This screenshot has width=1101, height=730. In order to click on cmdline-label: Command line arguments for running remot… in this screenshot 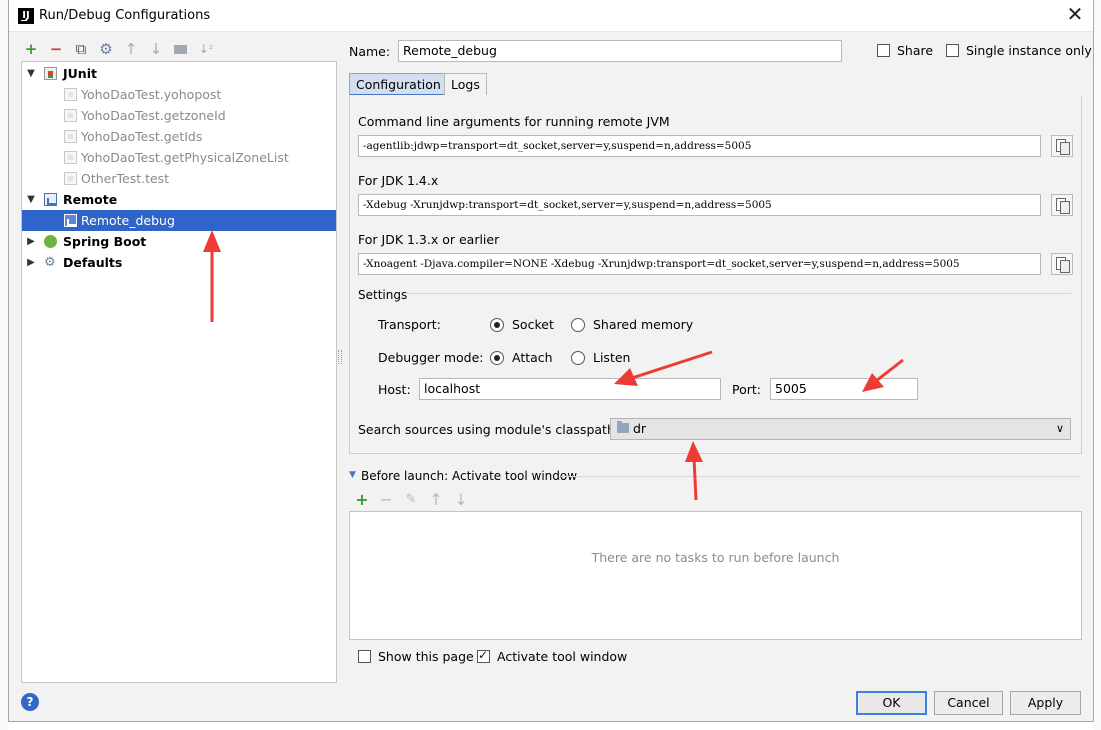, I will do `click(514, 121)`.